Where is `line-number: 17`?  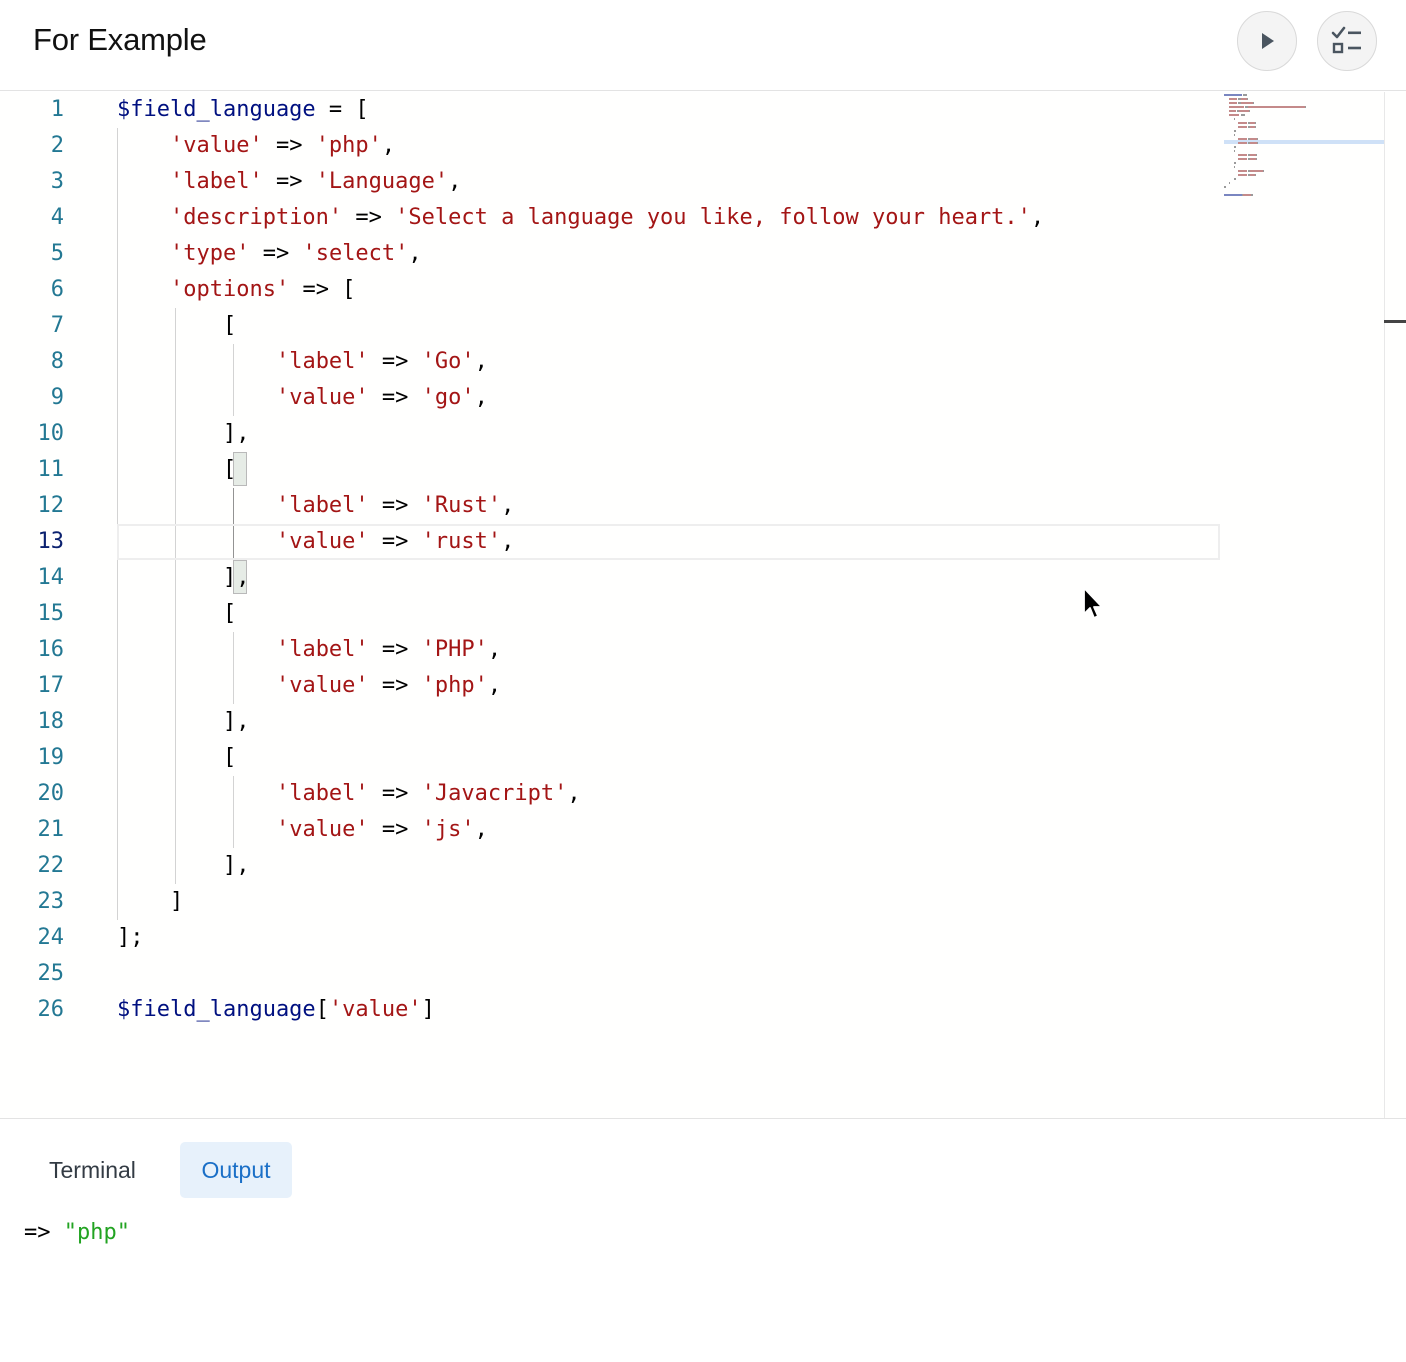
line-number: 17 is located at coordinates (51, 685).